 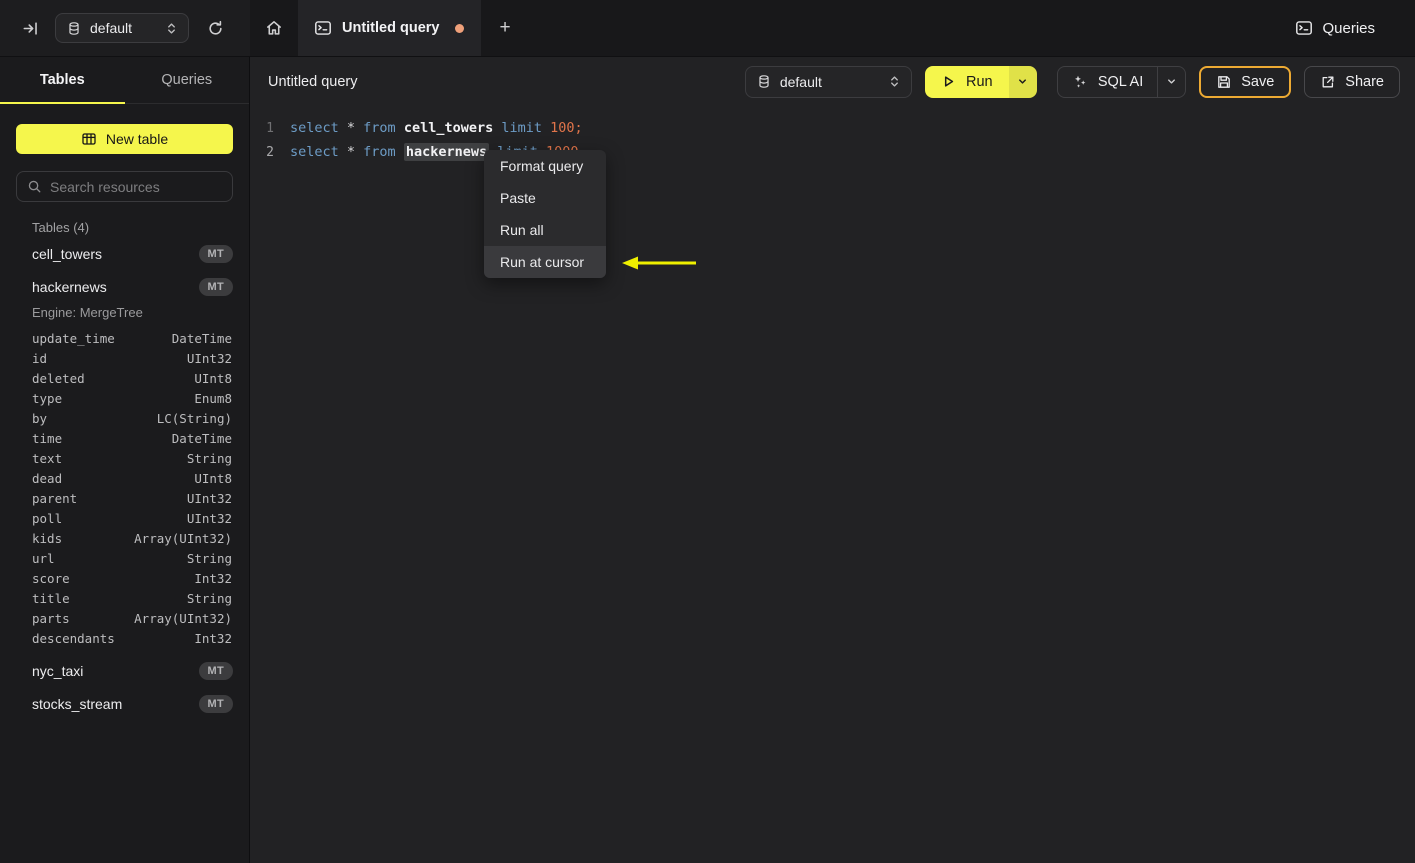 I want to click on header-database-selector: default, so click(x=828, y=81).